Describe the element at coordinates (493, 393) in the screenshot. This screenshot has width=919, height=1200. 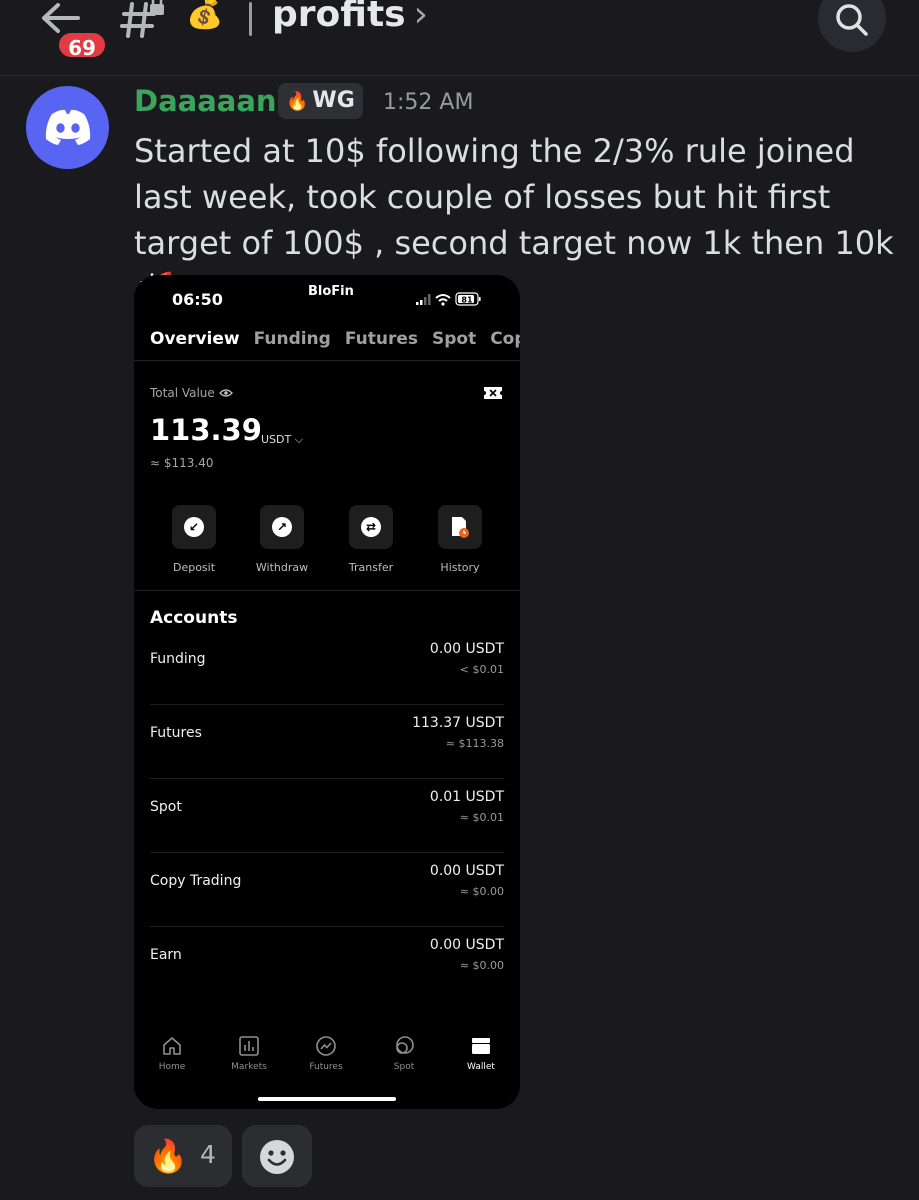
I see `ticket-icon` at that location.